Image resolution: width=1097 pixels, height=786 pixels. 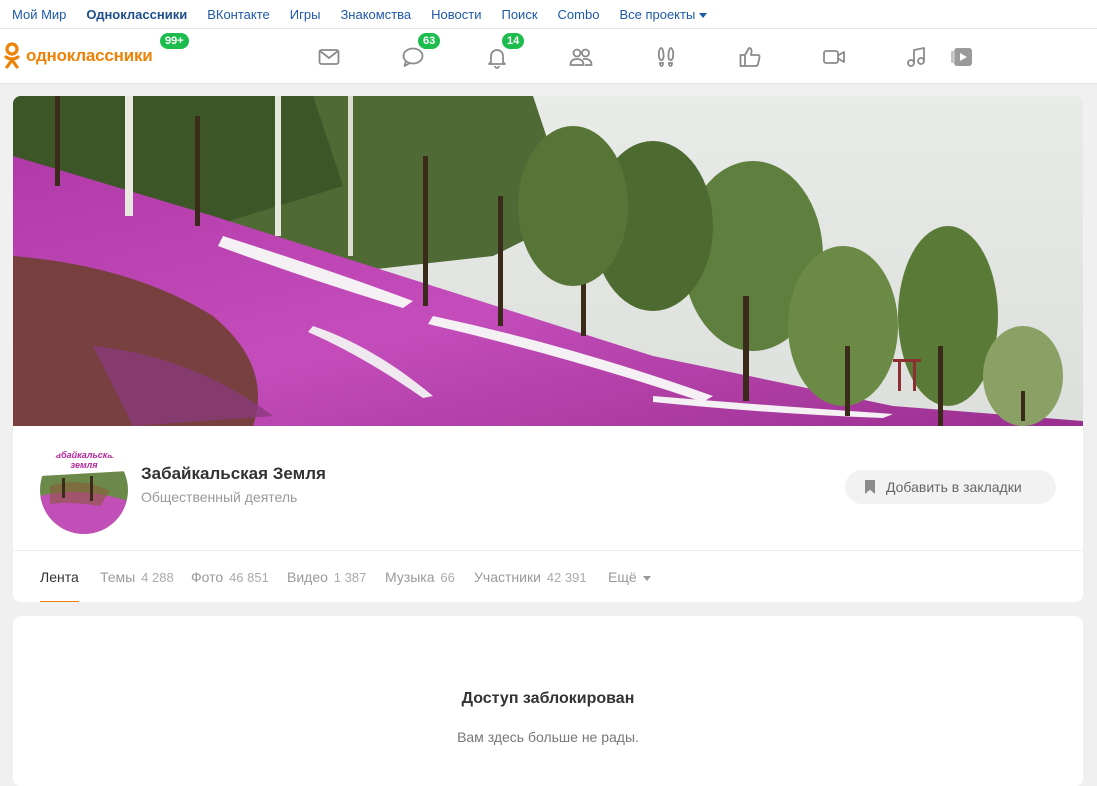 I want to click on tab-photos: Фото 46 851, so click(x=230, y=577).